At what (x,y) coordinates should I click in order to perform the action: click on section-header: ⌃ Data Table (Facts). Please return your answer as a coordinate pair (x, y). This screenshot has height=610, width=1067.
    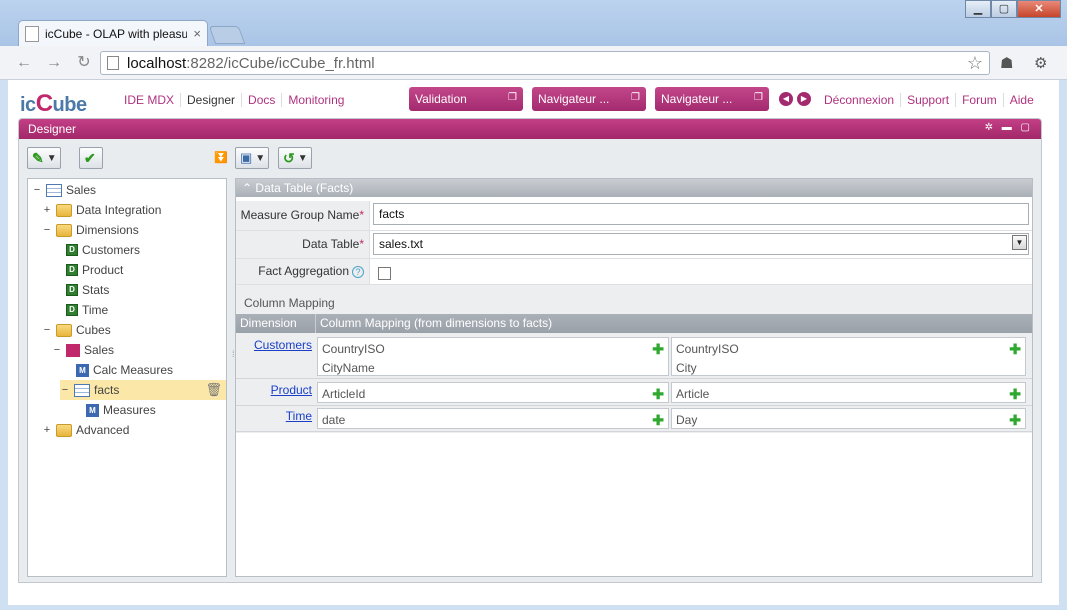
    Looking at the image, I should click on (634, 188).